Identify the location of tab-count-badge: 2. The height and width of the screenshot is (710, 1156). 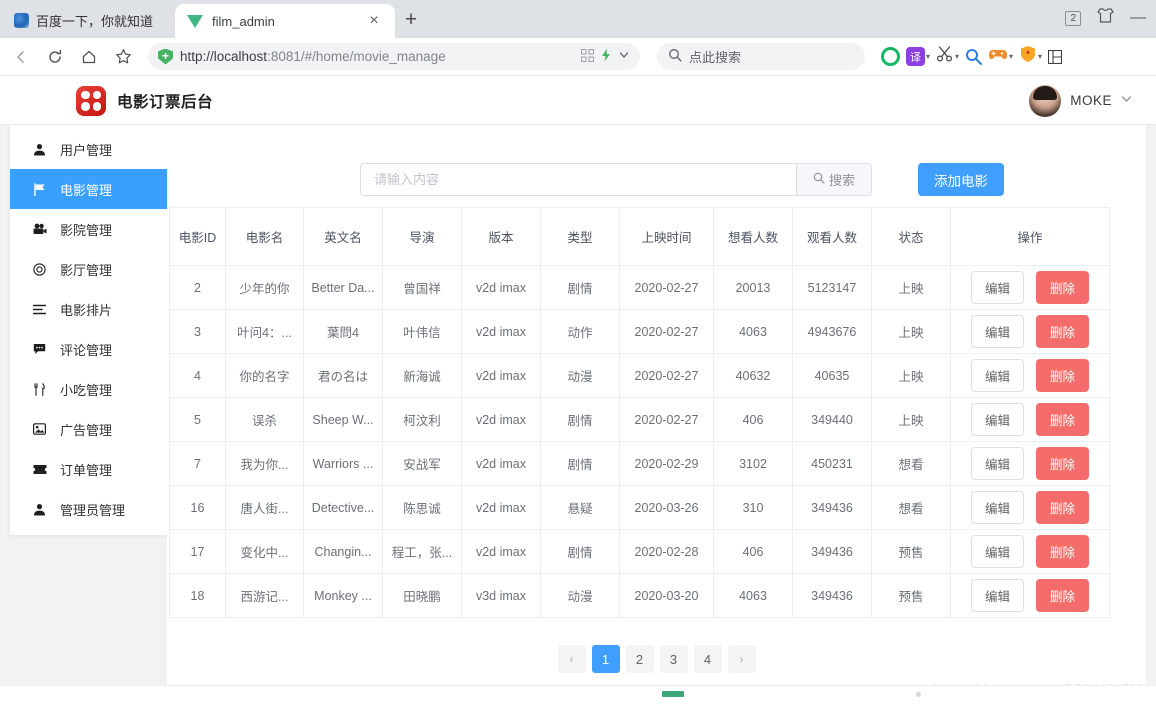
(1073, 18).